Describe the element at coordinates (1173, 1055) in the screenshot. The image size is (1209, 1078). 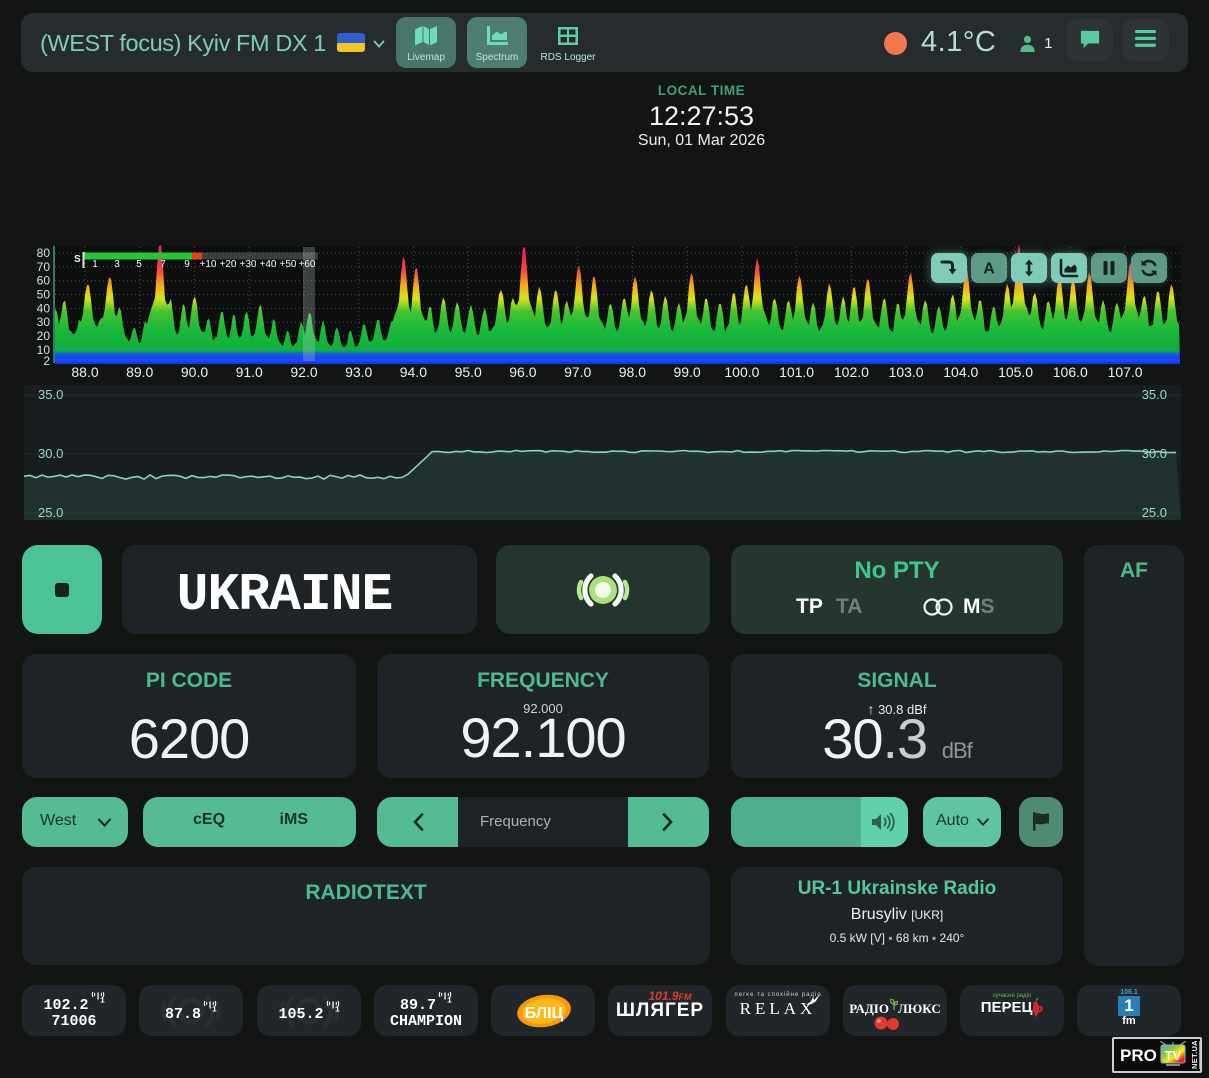
I see `svg-text: TV` at that location.